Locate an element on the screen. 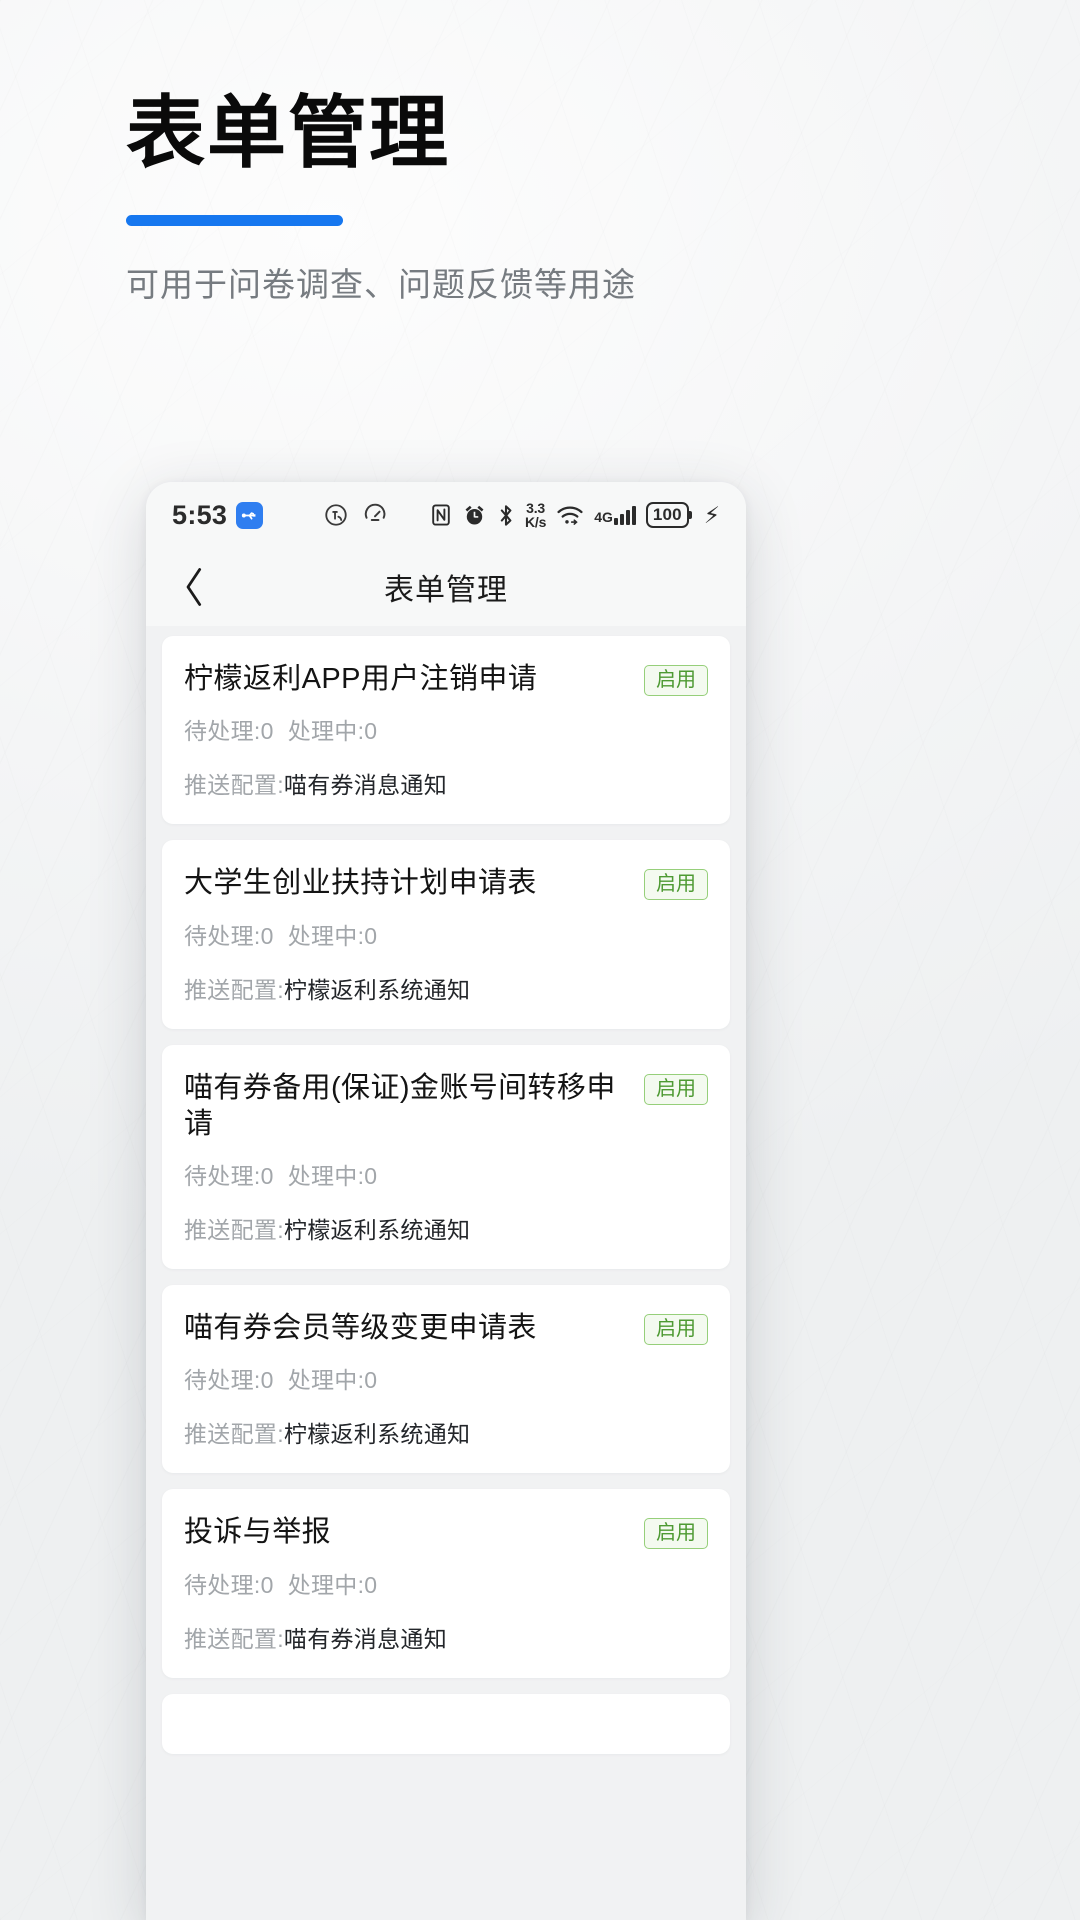  status-bar-middle is located at coordinates (376, 515).